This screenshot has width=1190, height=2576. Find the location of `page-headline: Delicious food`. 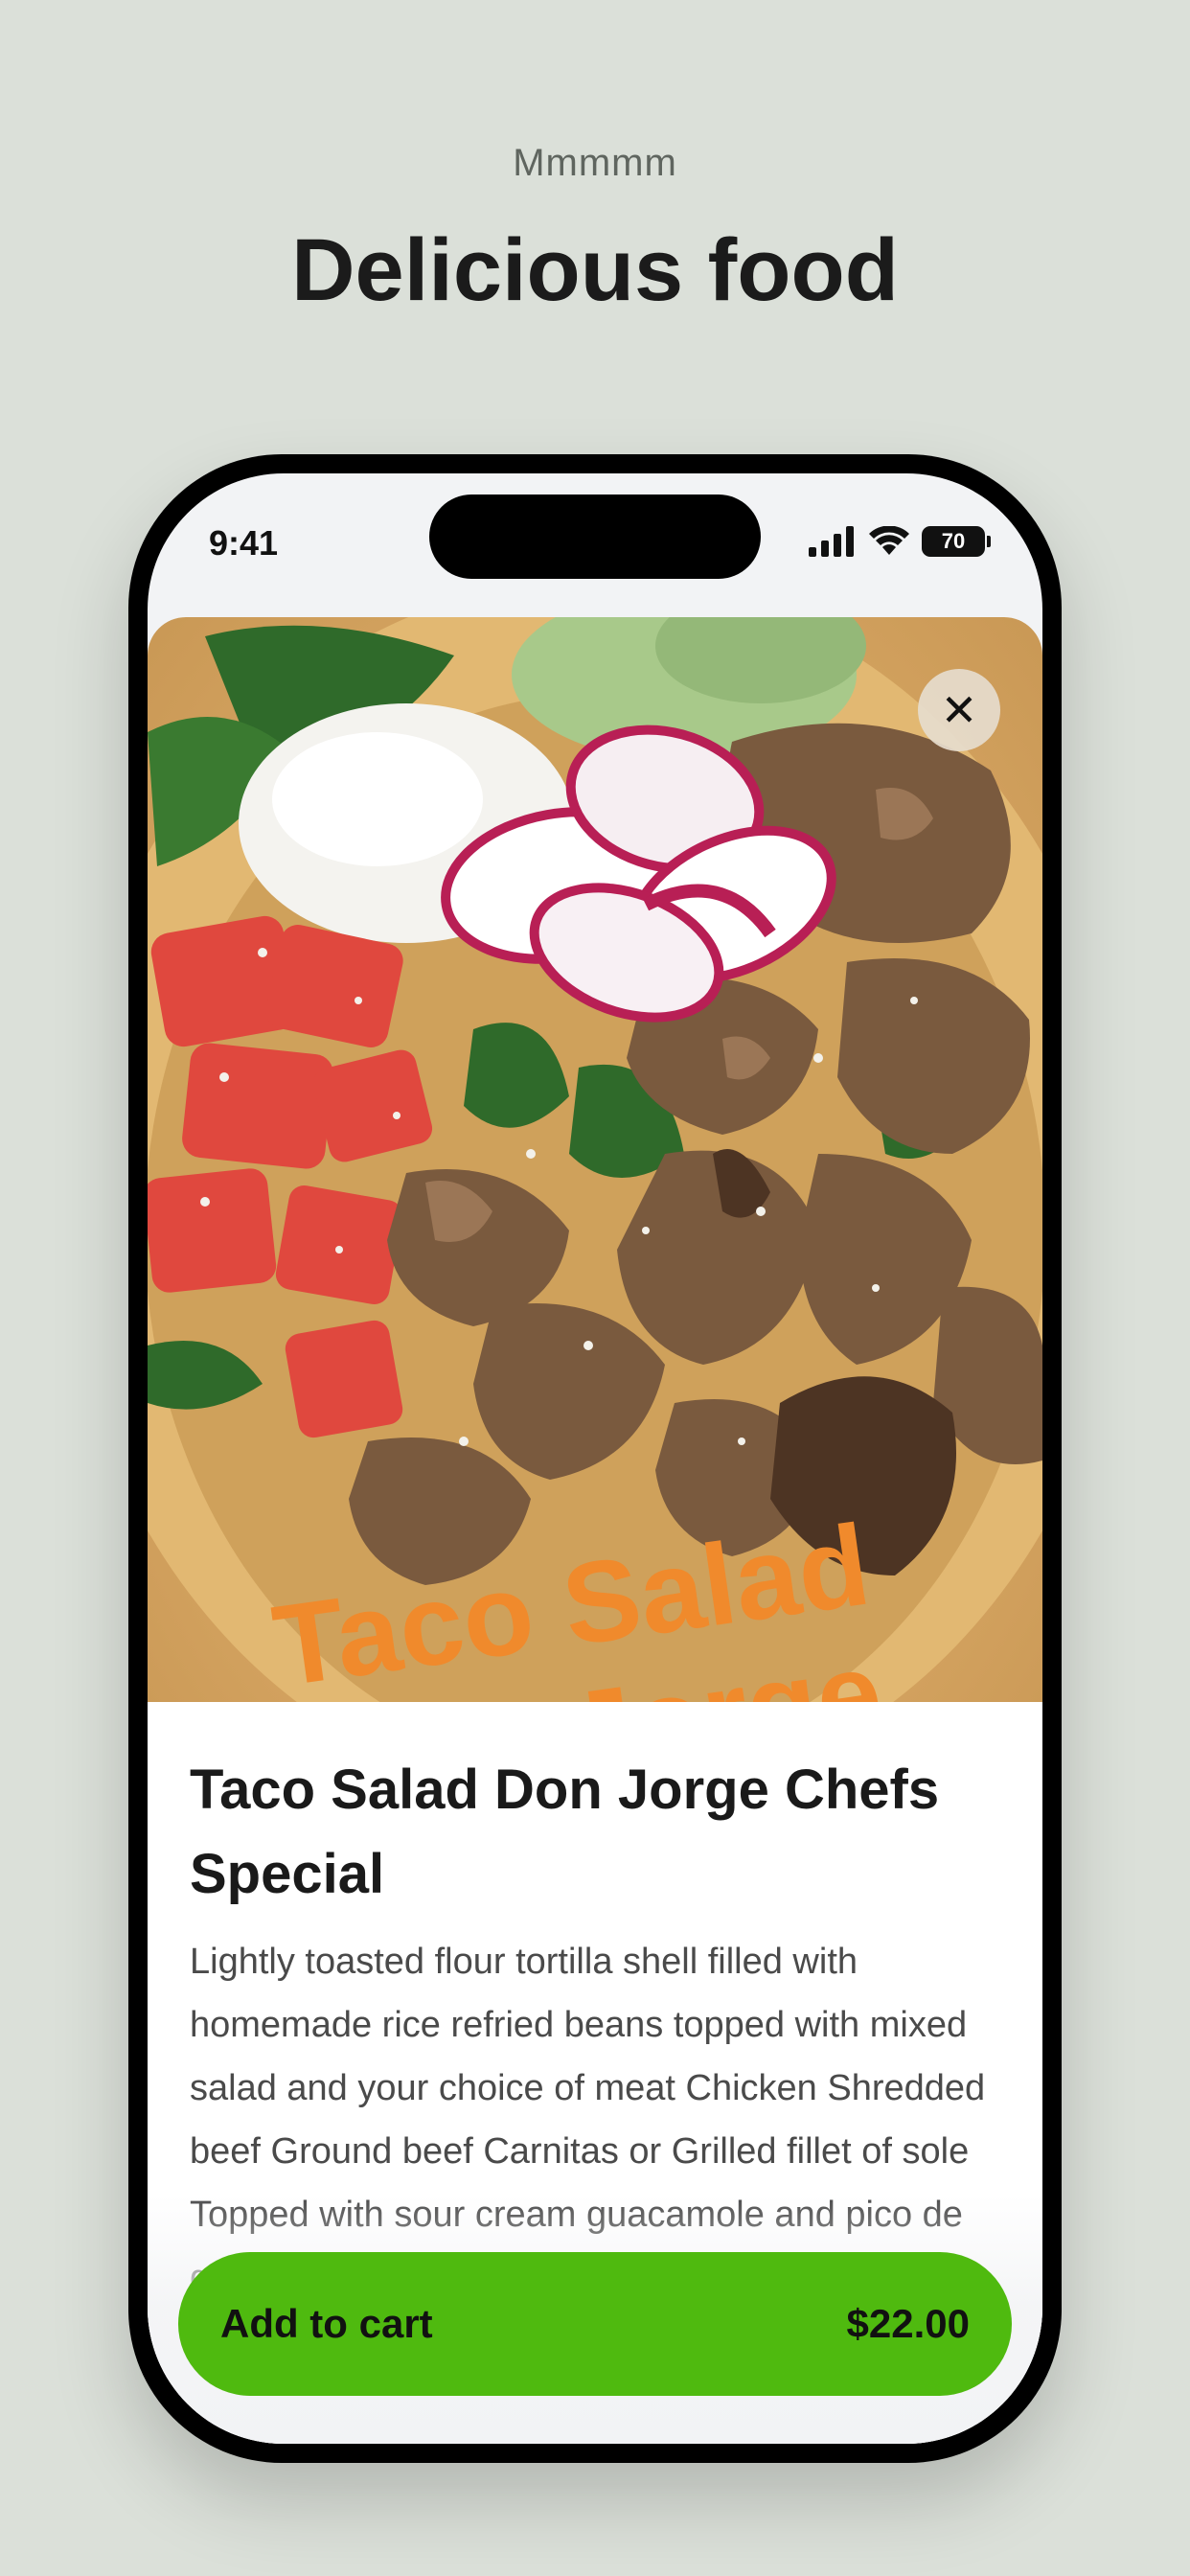

page-headline: Delicious food is located at coordinates (595, 270).